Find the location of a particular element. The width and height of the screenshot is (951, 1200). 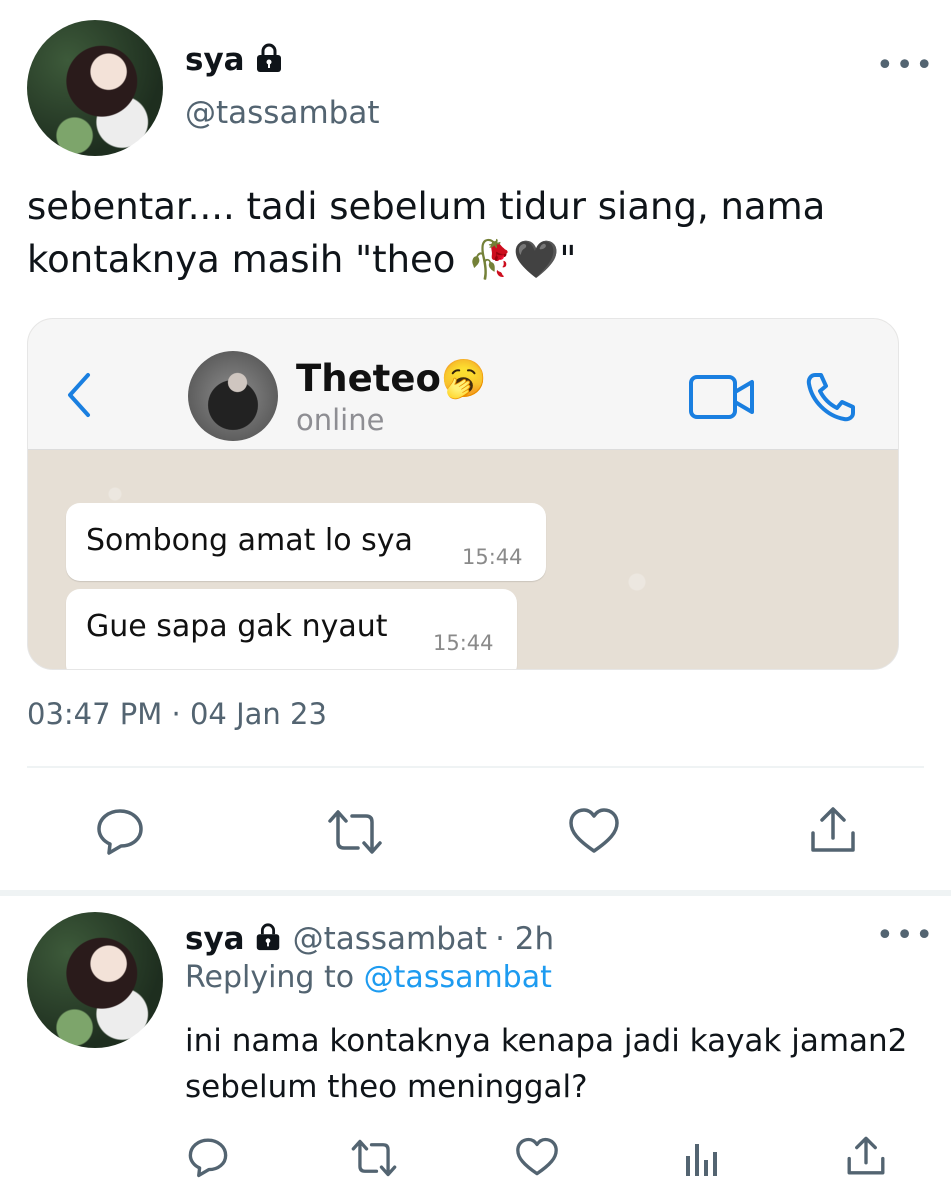

divider is located at coordinates (475, 767).